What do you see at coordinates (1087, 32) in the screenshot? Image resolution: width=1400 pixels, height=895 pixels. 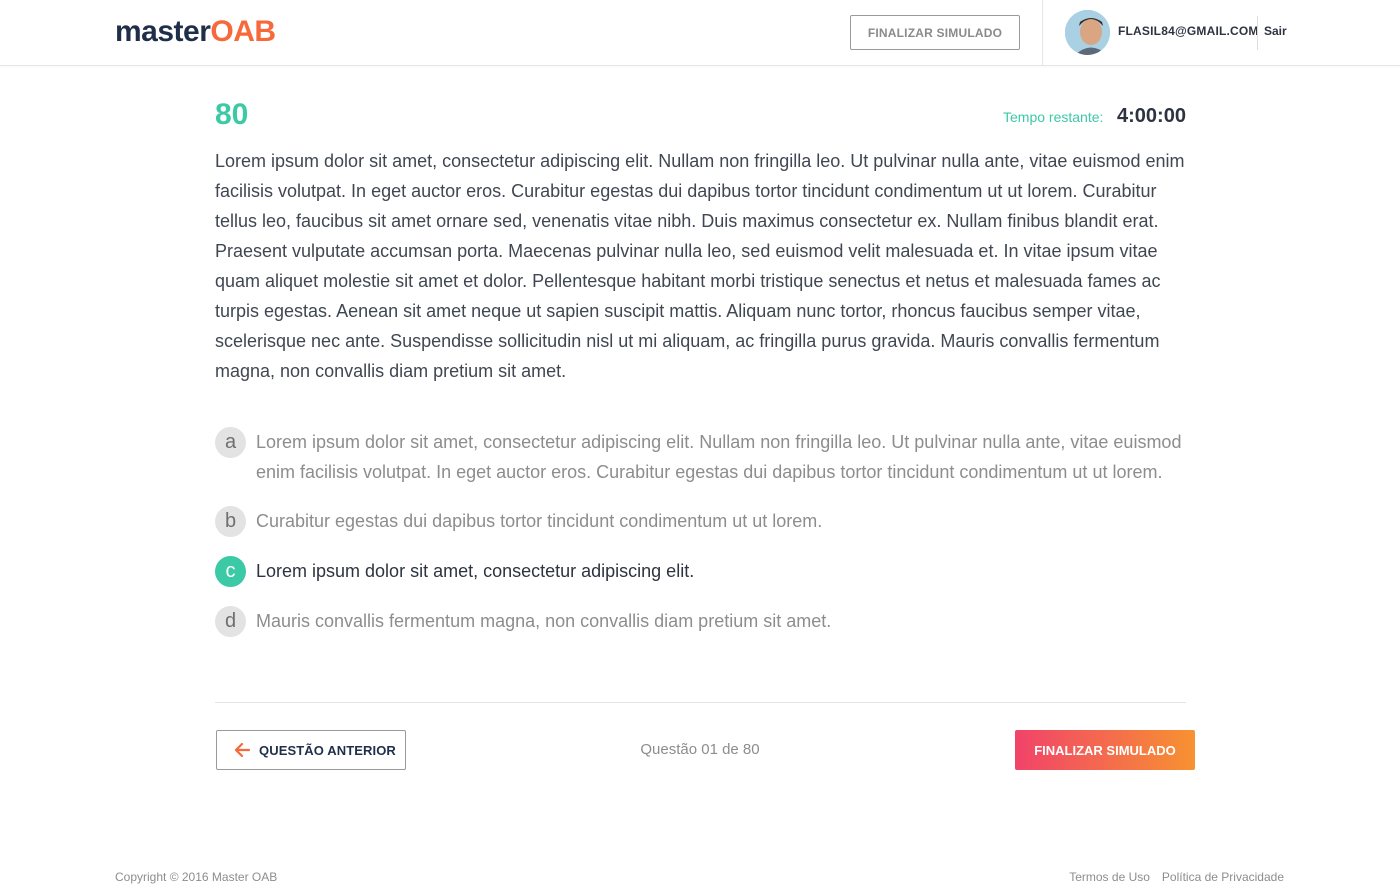 I see `avatar` at bounding box center [1087, 32].